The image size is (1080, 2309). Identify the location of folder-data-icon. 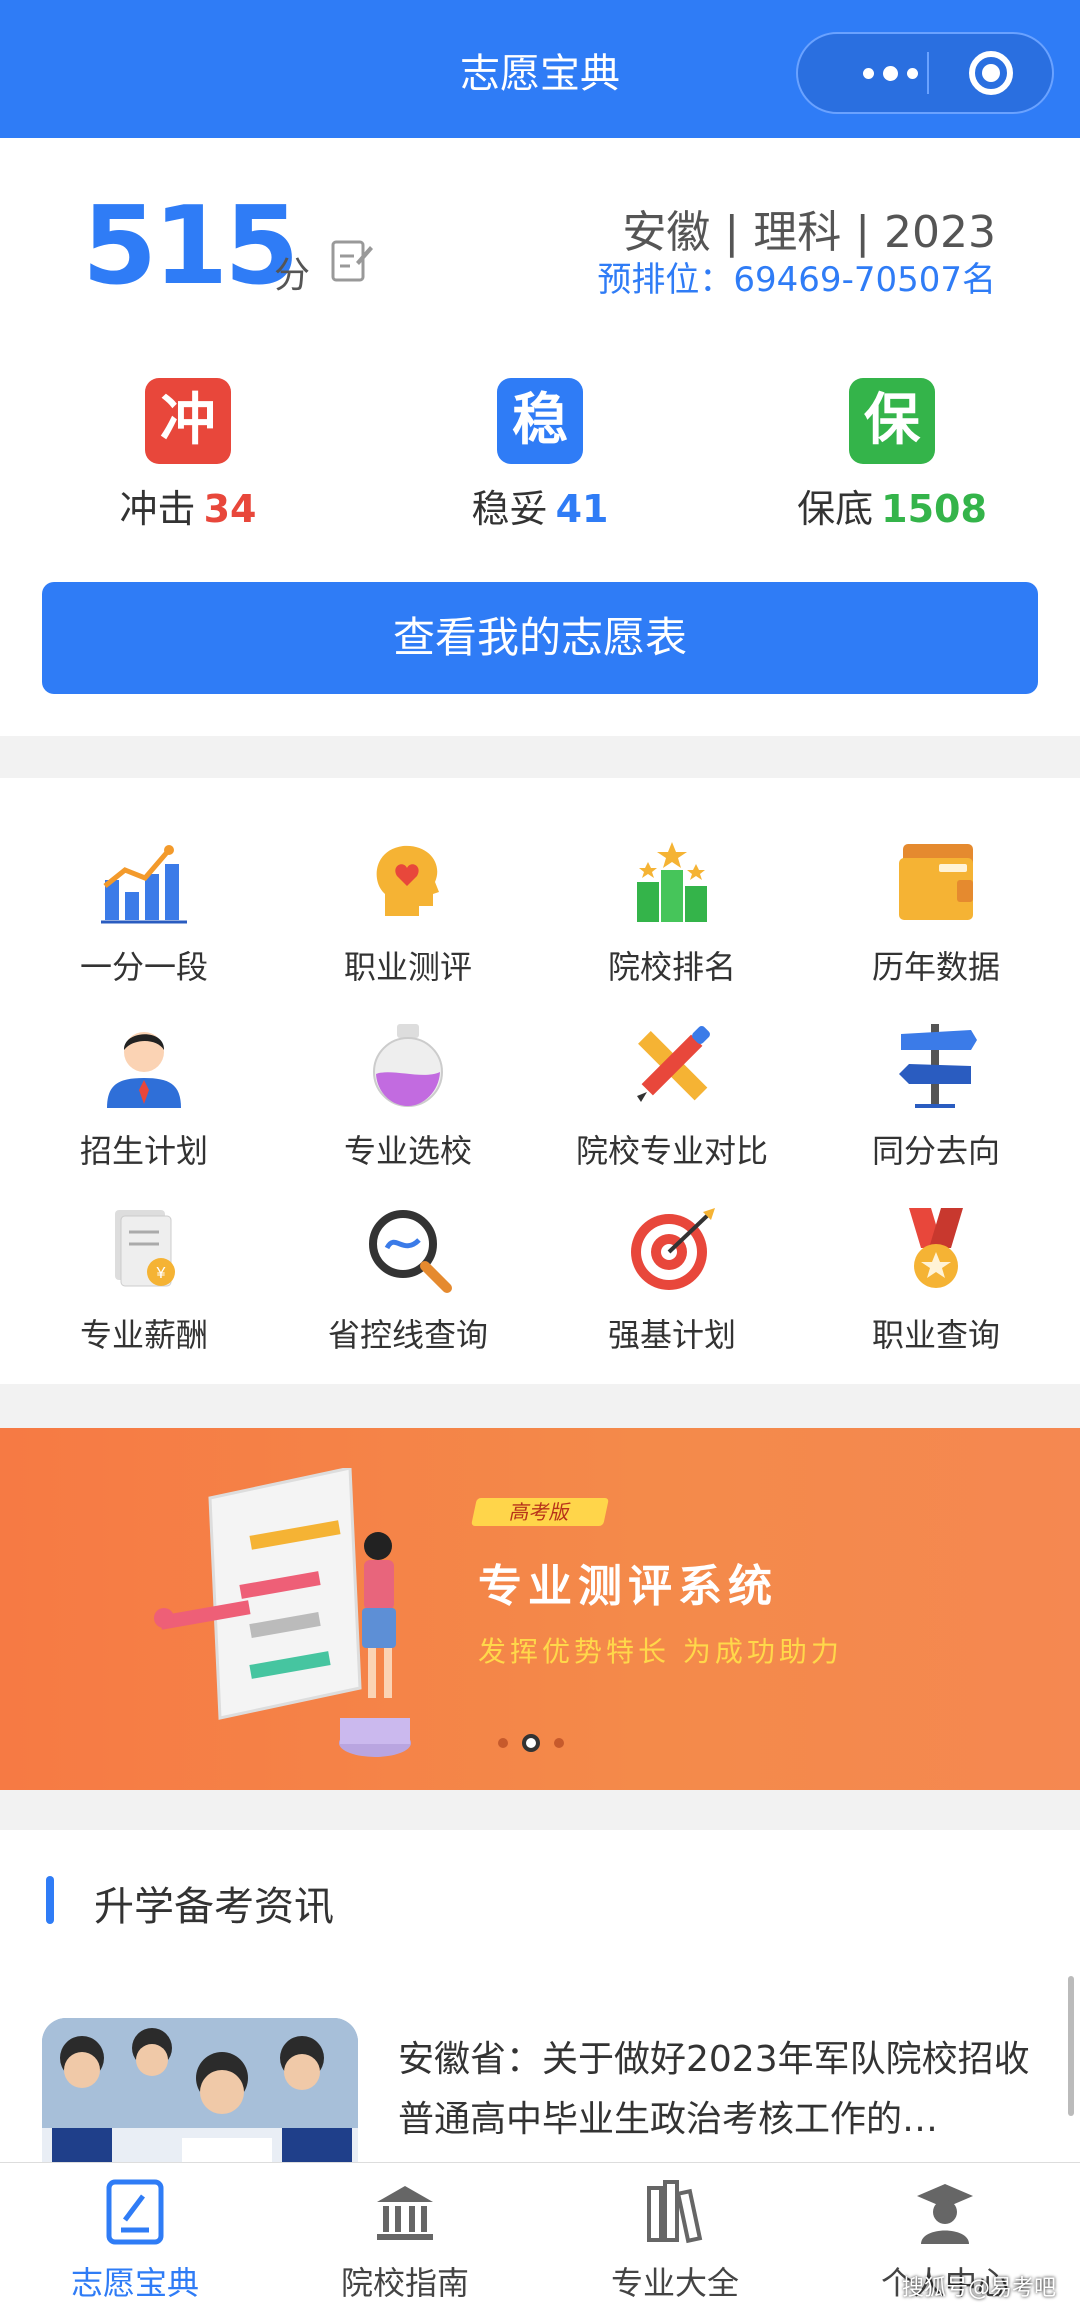
(936, 882).